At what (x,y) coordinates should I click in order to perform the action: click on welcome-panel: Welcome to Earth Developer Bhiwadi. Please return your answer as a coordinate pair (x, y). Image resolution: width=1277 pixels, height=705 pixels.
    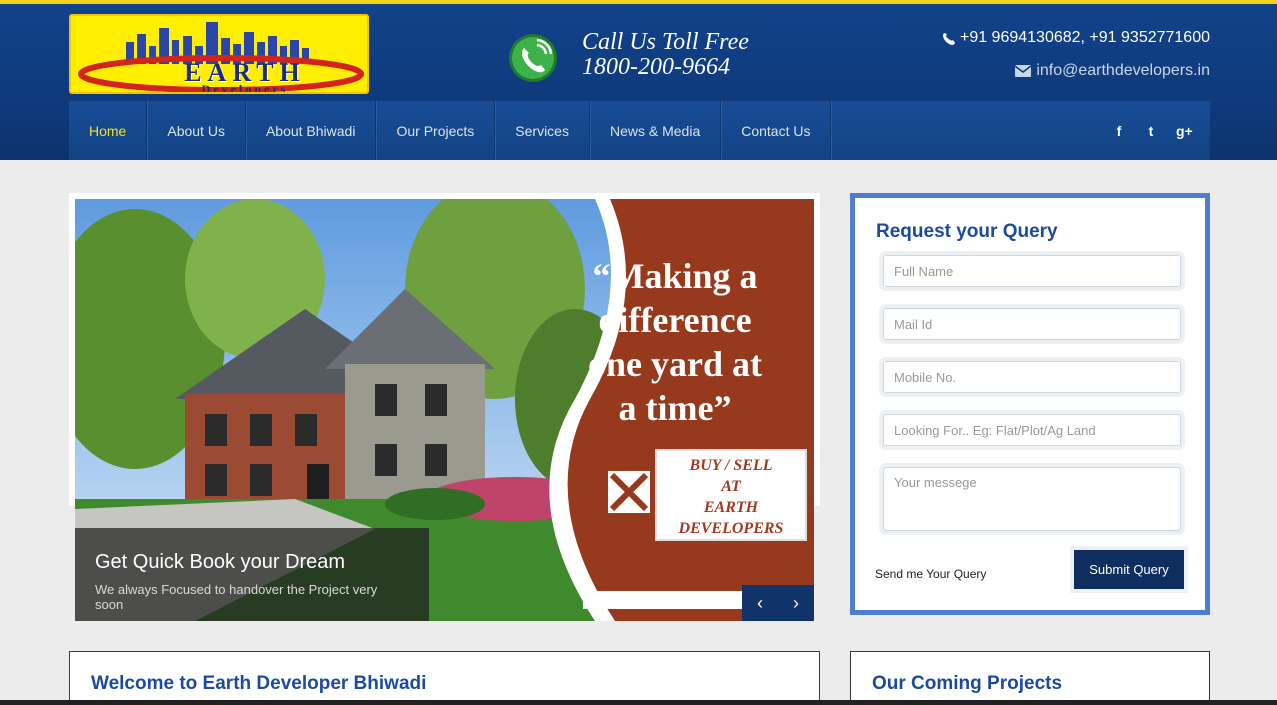
    Looking at the image, I should click on (444, 678).